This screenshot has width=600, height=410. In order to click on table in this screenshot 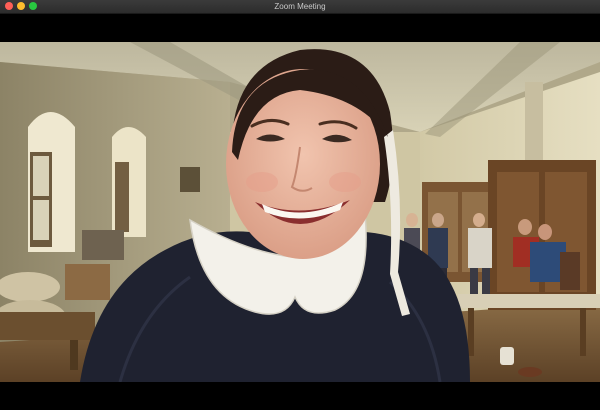, I will do `click(529, 301)`.